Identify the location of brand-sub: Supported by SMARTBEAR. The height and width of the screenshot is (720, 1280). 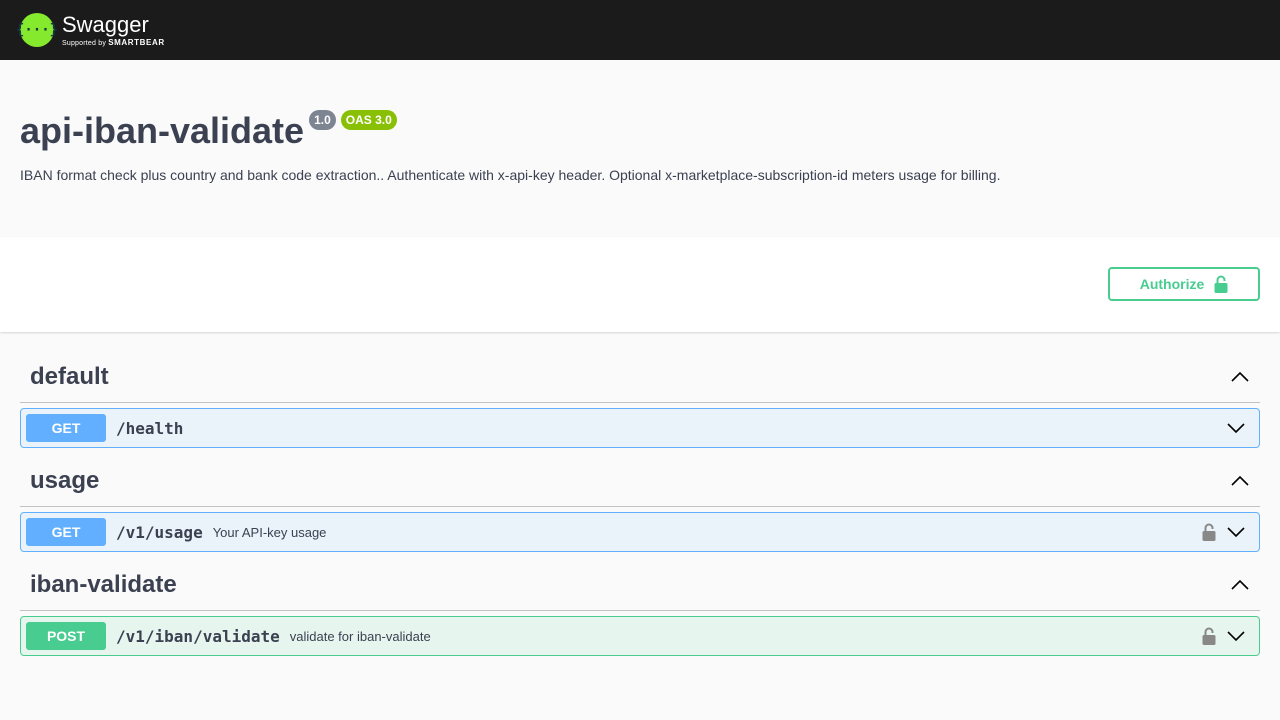
(113, 42).